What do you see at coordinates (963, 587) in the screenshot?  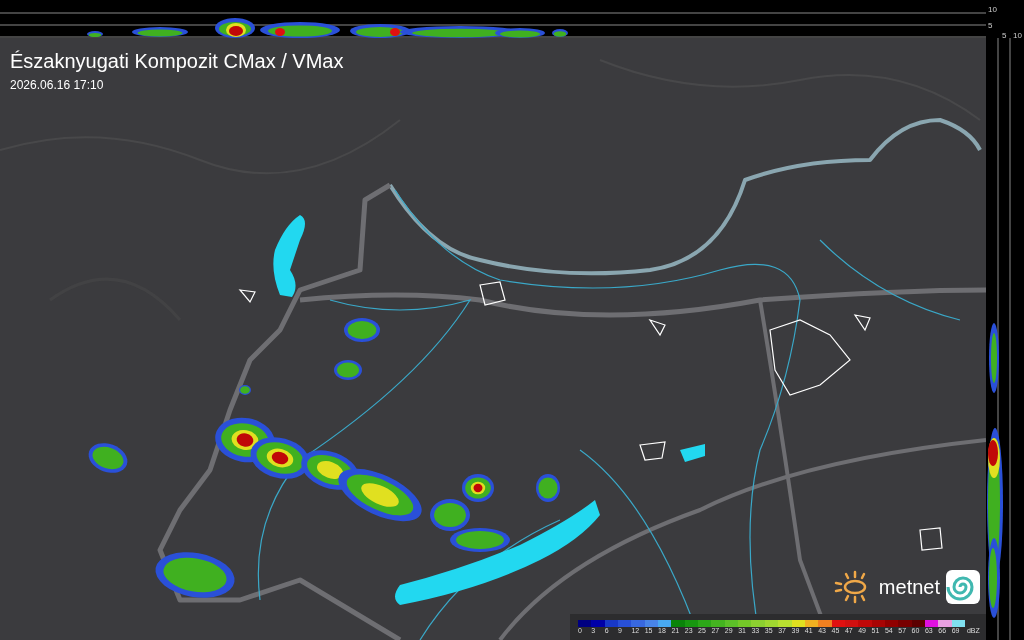 I see `spiral-logo-icon` at bounding box center [963, 587].